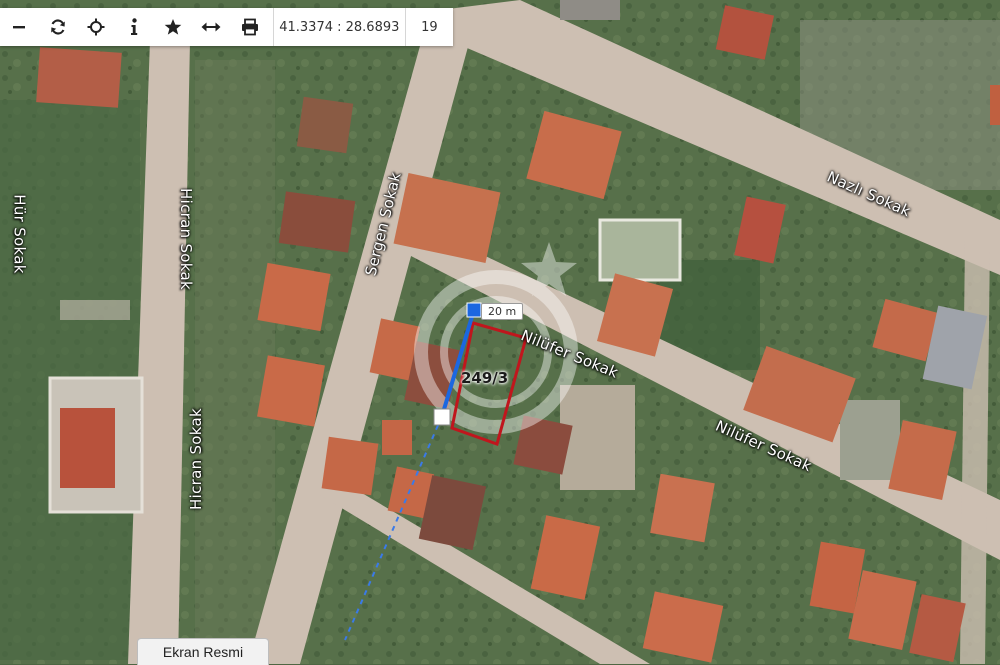 Image resolution: width=1000 pixels, height=665 pixels. Describe the element at coordinates (428, 27) in the screenshot. I see `zoom-level-display: 19` at that location.